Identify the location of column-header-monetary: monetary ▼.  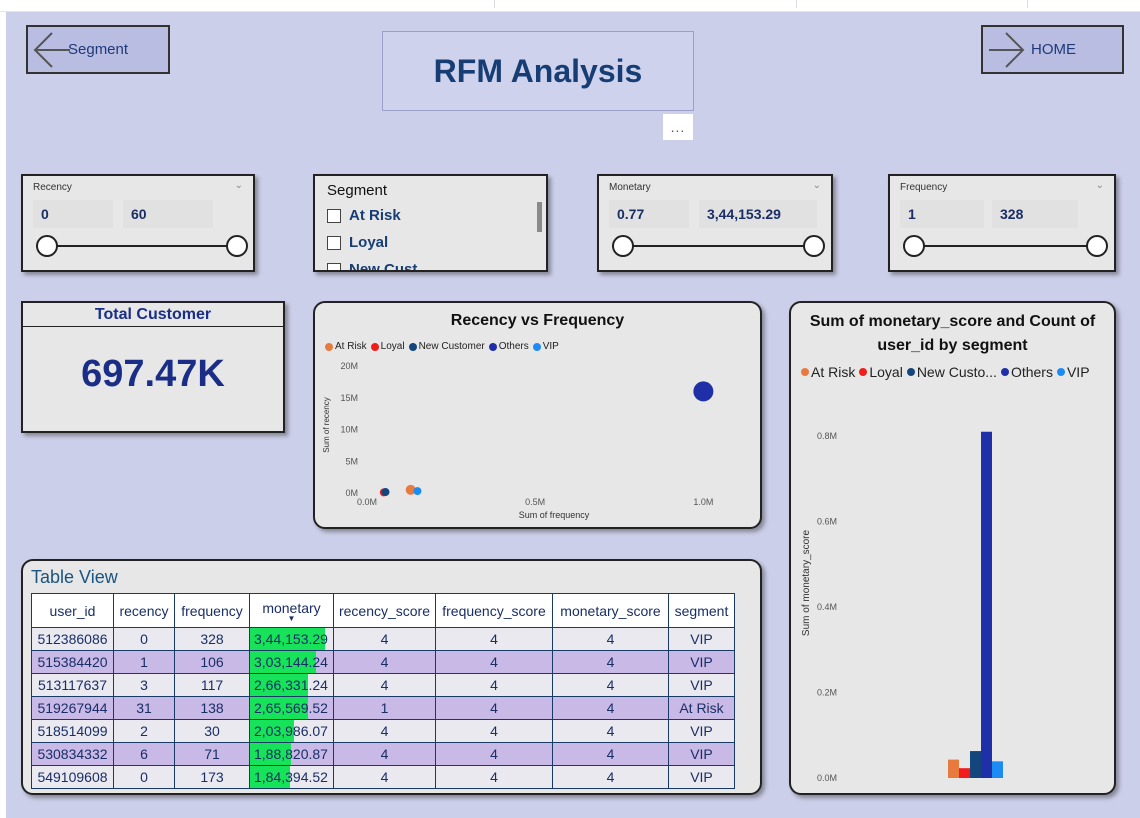
(291, 610).